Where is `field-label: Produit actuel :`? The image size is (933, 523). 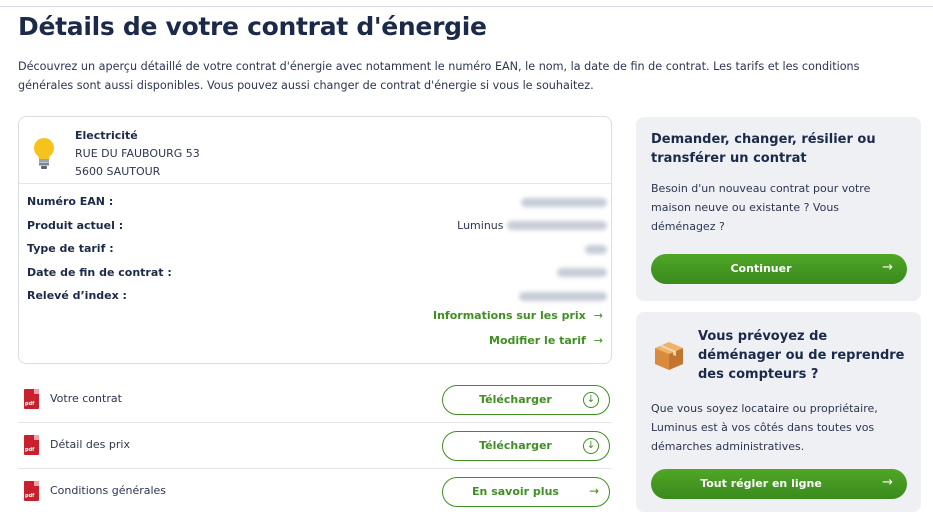
field-label: Produit actuel : is located at coordinates (75, 225).